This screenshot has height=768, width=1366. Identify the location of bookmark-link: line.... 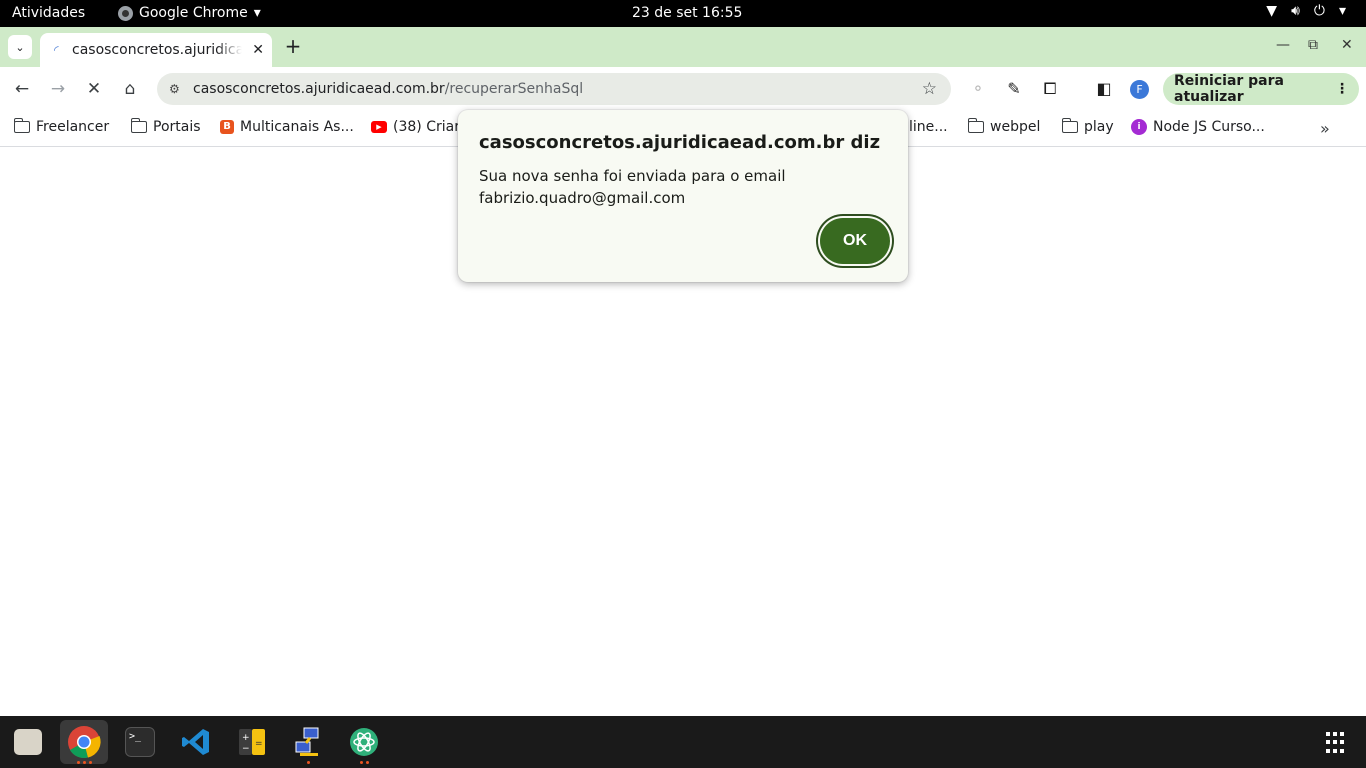
(928, 127).